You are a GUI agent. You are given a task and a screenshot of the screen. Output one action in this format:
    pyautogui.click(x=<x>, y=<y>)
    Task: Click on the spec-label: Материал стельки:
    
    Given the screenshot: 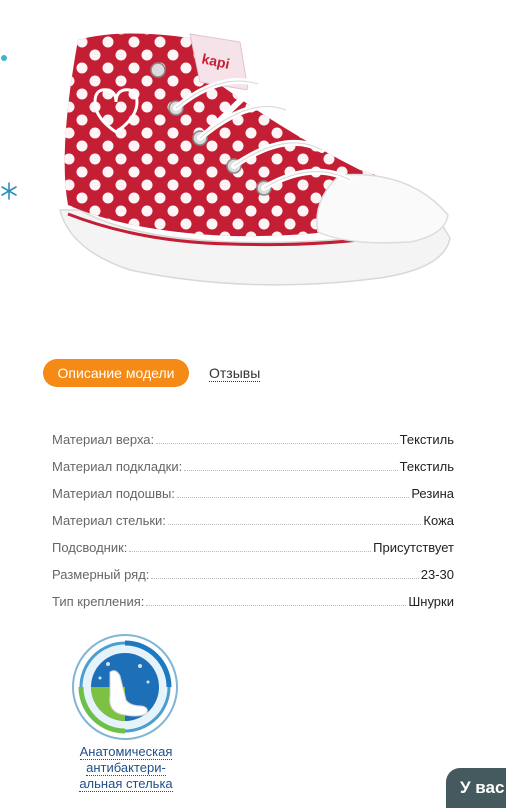 What is the action you would take?
    pyautogui.click(x=109, y=520)
    